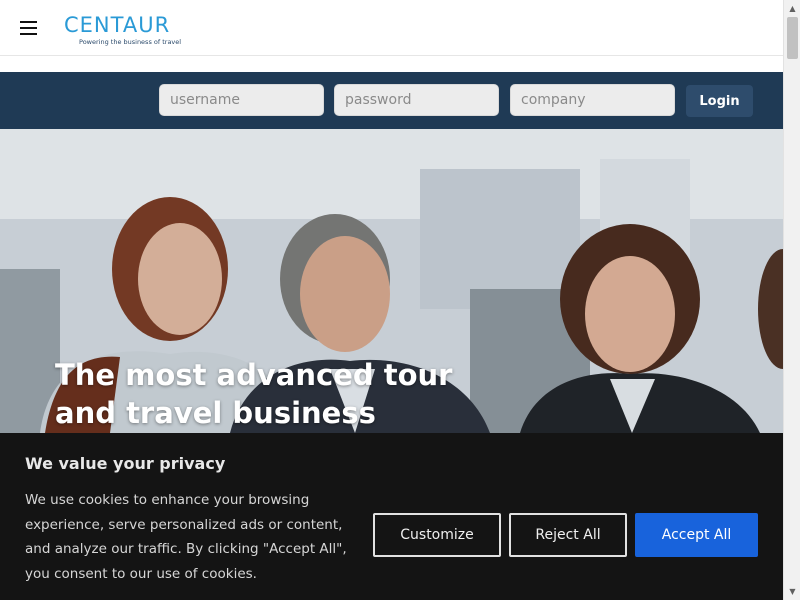 The width and height of the screenshot is (800, 600). I want to click on arrow-up-icon: ▲, so click(792, 8).